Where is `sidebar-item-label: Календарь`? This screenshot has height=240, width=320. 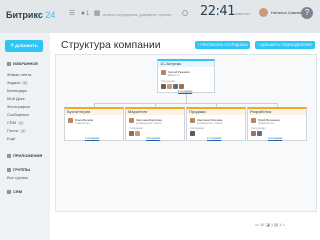
sidebar-item-label: Календарь is located at coordinates (17, 90).